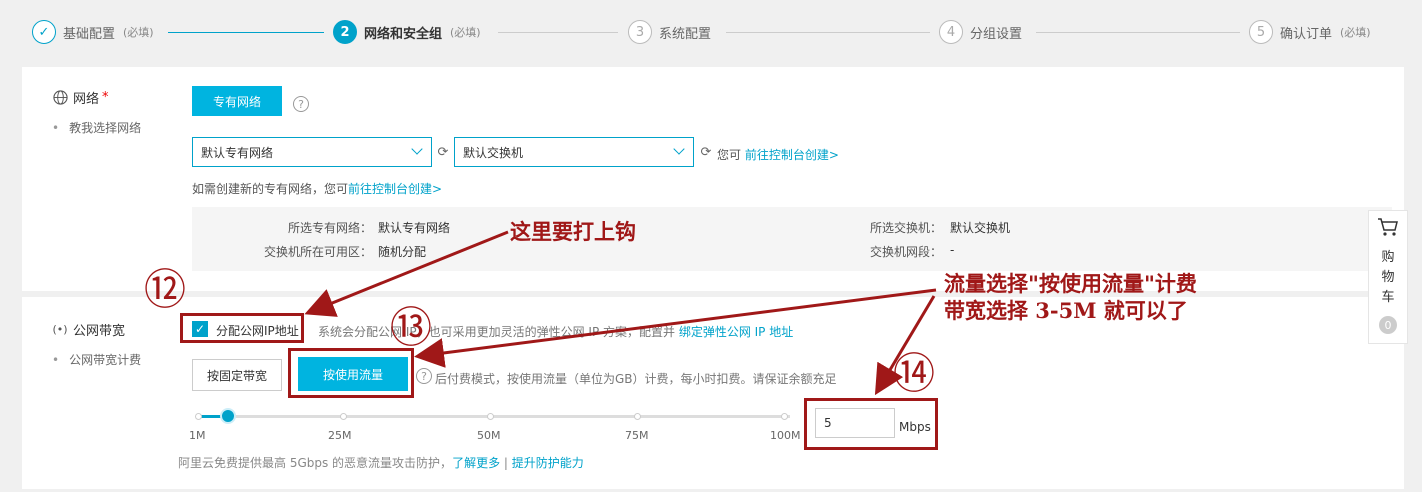  I want to click on annotation-note-2-line-1: 流量选择"按使用流量"计费, so click(1070, 283).